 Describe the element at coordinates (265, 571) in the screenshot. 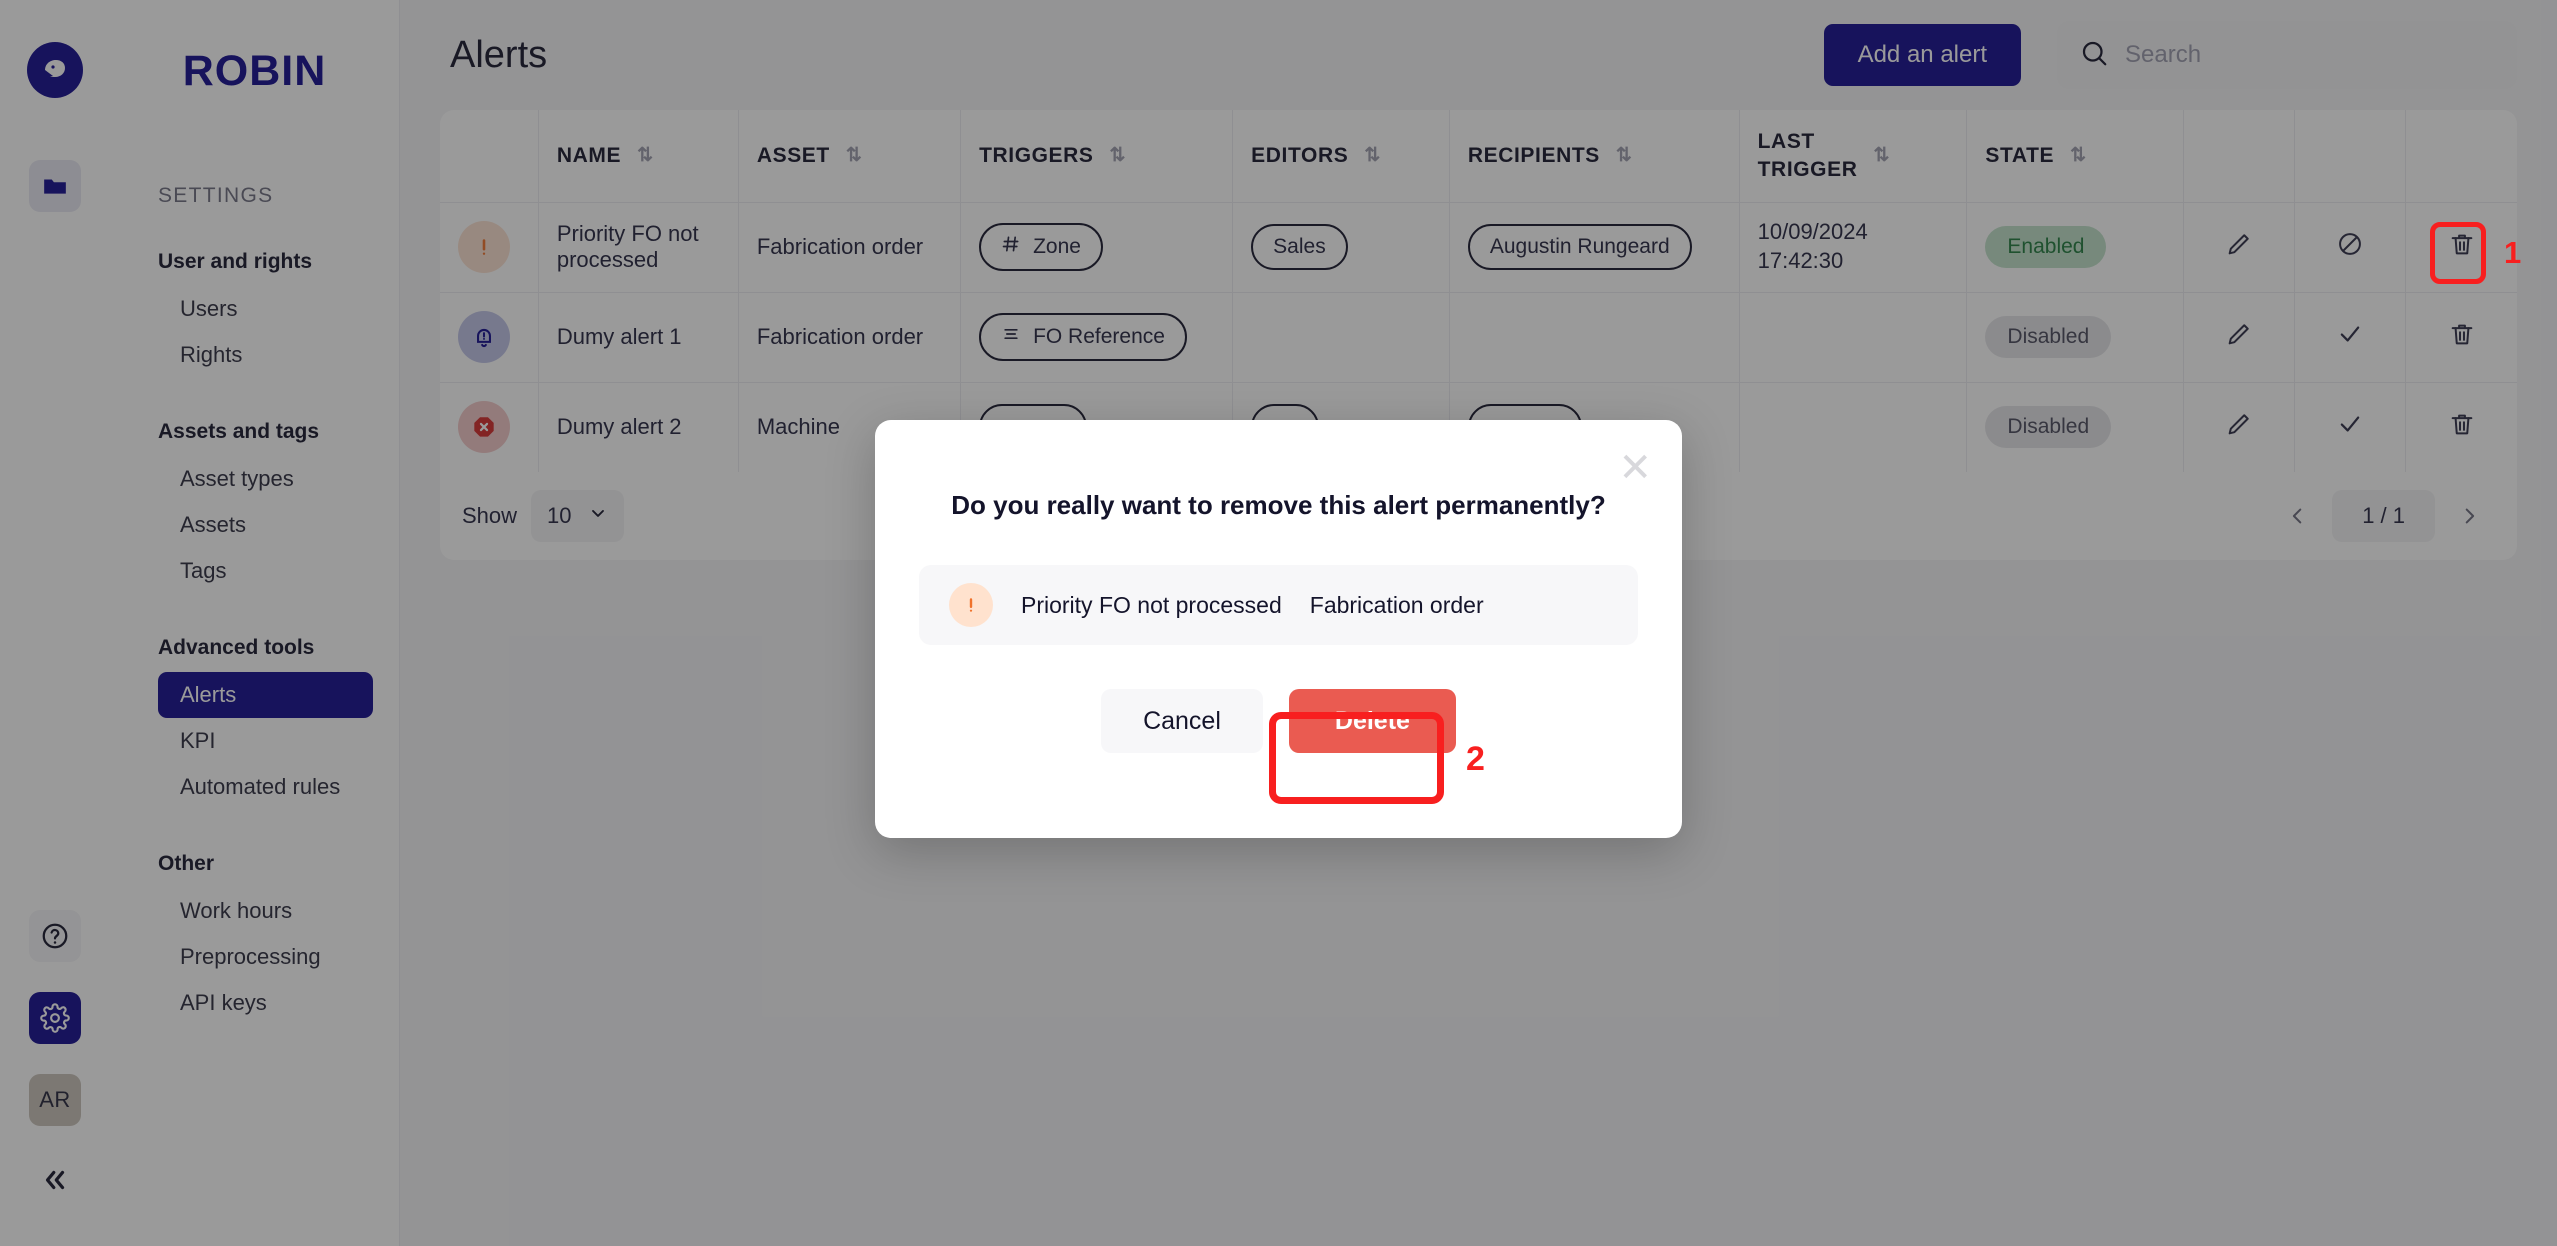

I see `sidebar-item-tags: Tags` at that location.